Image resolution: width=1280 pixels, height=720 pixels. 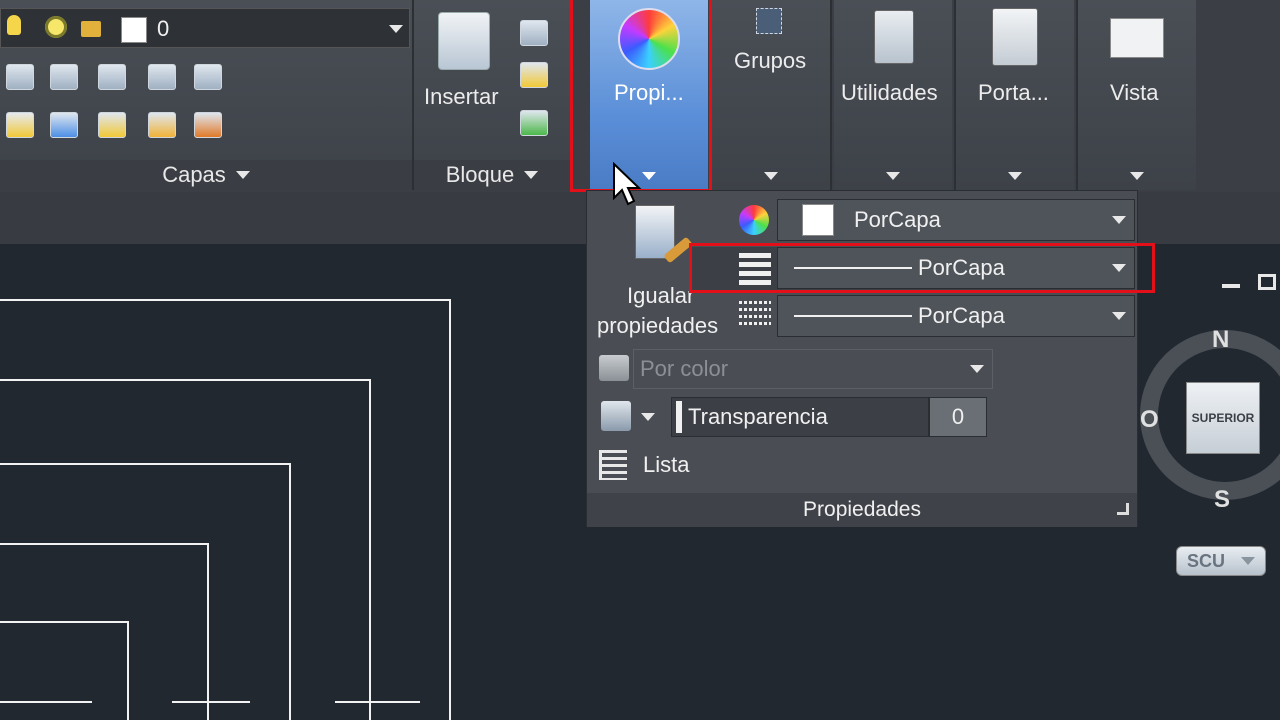 I want to click on transparency-value-field: 0, so click(x=958, y=417).